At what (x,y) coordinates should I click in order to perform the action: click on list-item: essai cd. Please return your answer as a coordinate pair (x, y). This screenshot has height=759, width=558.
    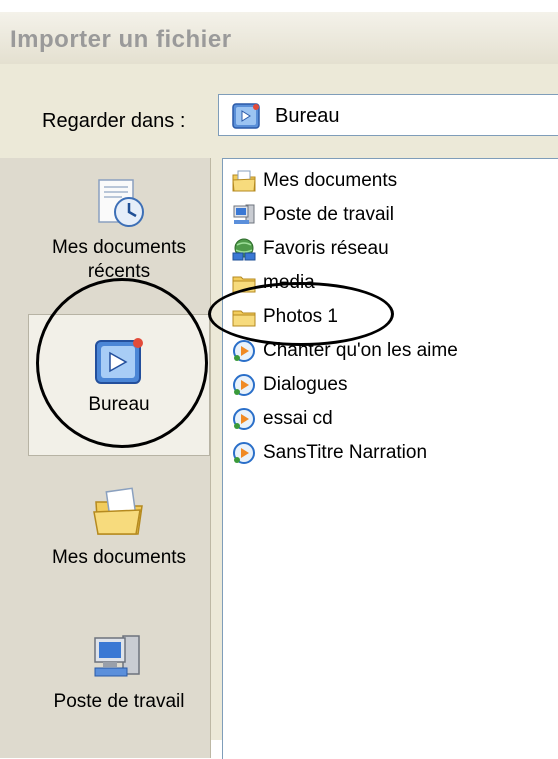
    Looking at the image, I should click on (394, 419).